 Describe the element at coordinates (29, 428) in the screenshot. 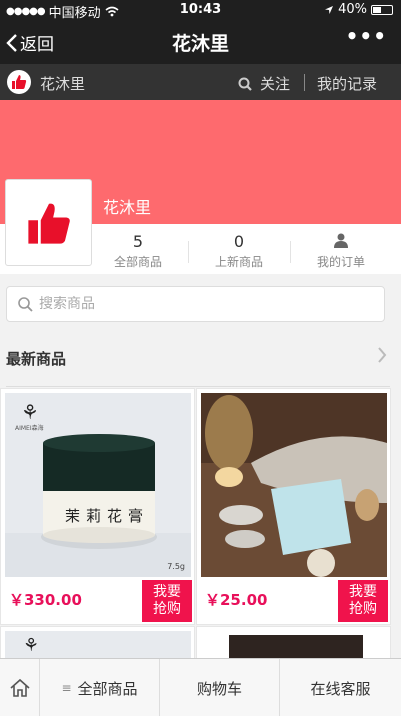

I see `brand-mark: AIMEI森海` at that location.